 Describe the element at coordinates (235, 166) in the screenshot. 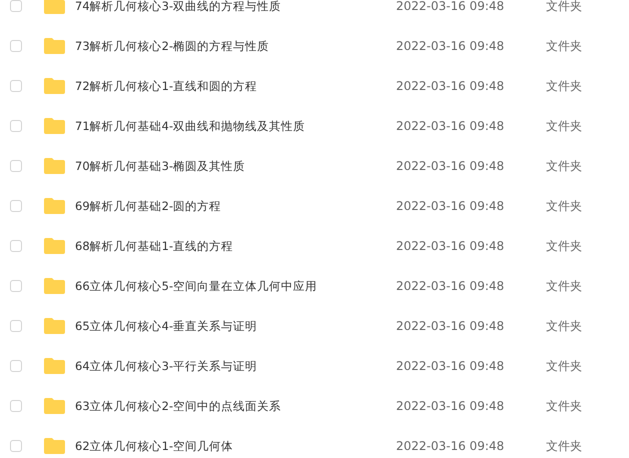

I see `file-name: 70解析几何基础3-椭圆及其性质` at that location.